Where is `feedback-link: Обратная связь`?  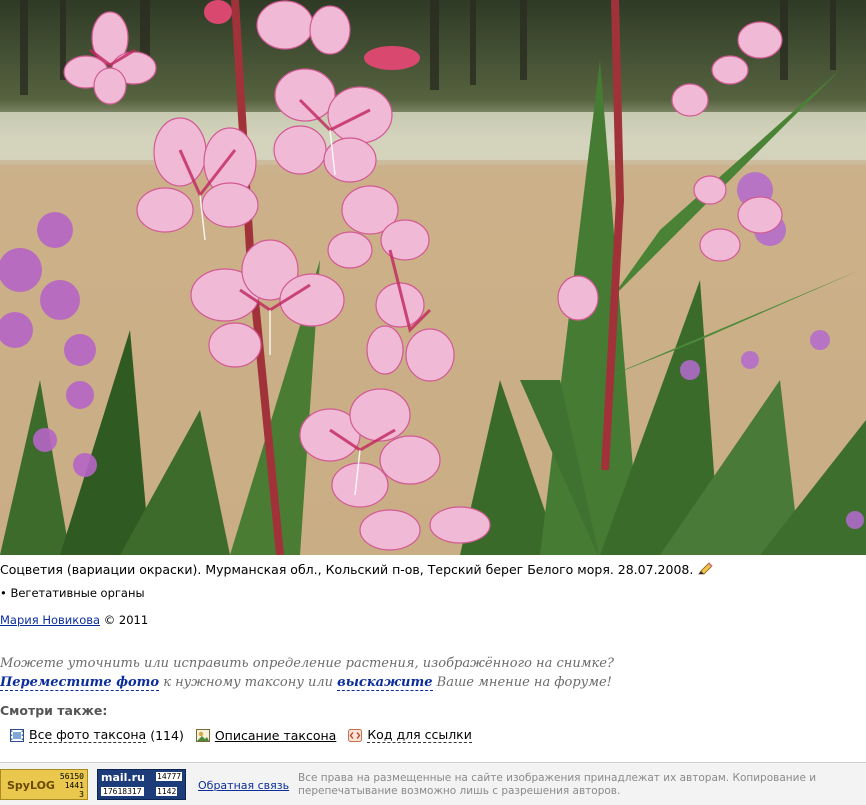 feedback-link: Обратная связь is located at coordinates (243, 785).